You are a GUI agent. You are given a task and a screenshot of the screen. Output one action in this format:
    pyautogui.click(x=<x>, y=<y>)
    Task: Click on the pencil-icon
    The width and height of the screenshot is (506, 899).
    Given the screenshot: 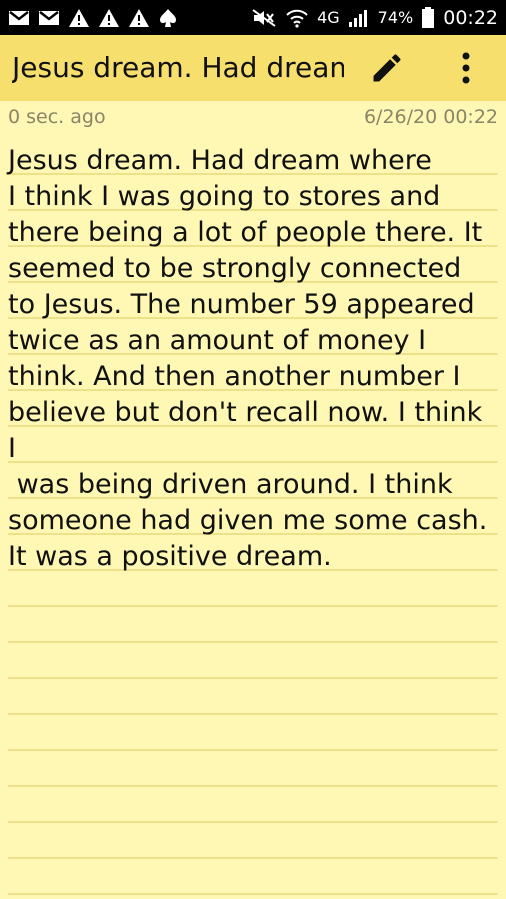 What is the action you would take?
    pyautogui.click(x=387, y=68)
    